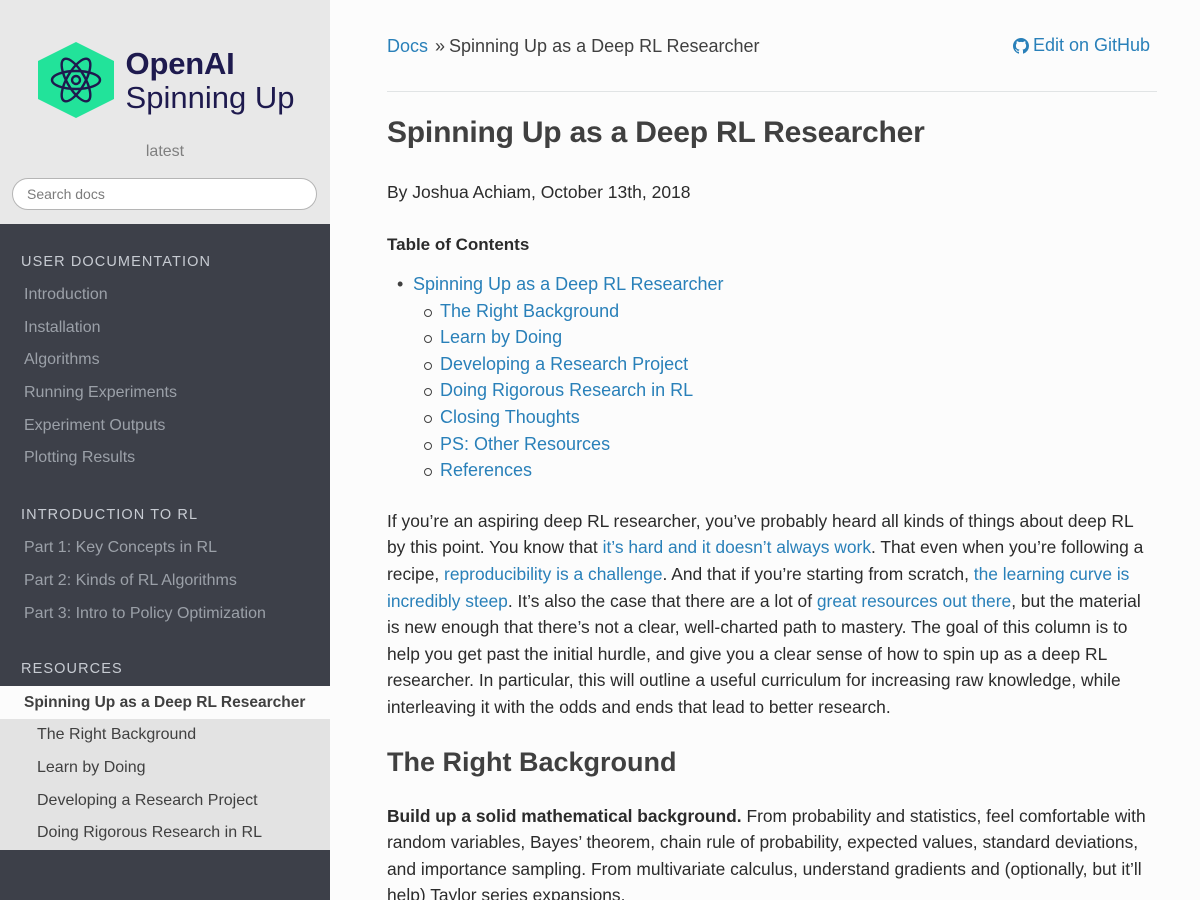  I want to click on toc-item: References, so click(785, 470).